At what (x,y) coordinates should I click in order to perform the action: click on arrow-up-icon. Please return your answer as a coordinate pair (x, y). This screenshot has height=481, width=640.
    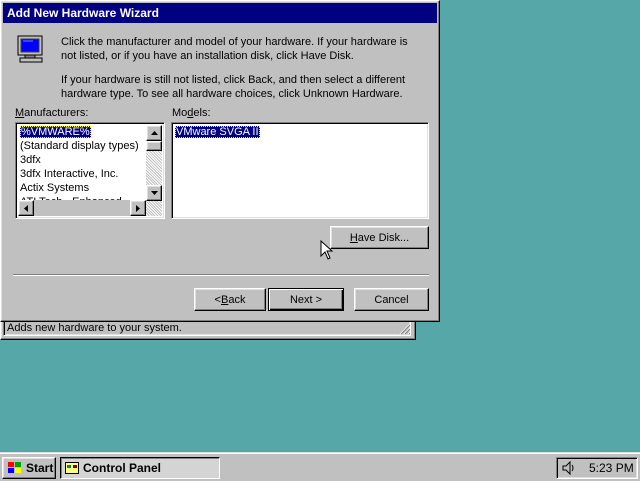
    Looking at the image, I should click on (154, 133).